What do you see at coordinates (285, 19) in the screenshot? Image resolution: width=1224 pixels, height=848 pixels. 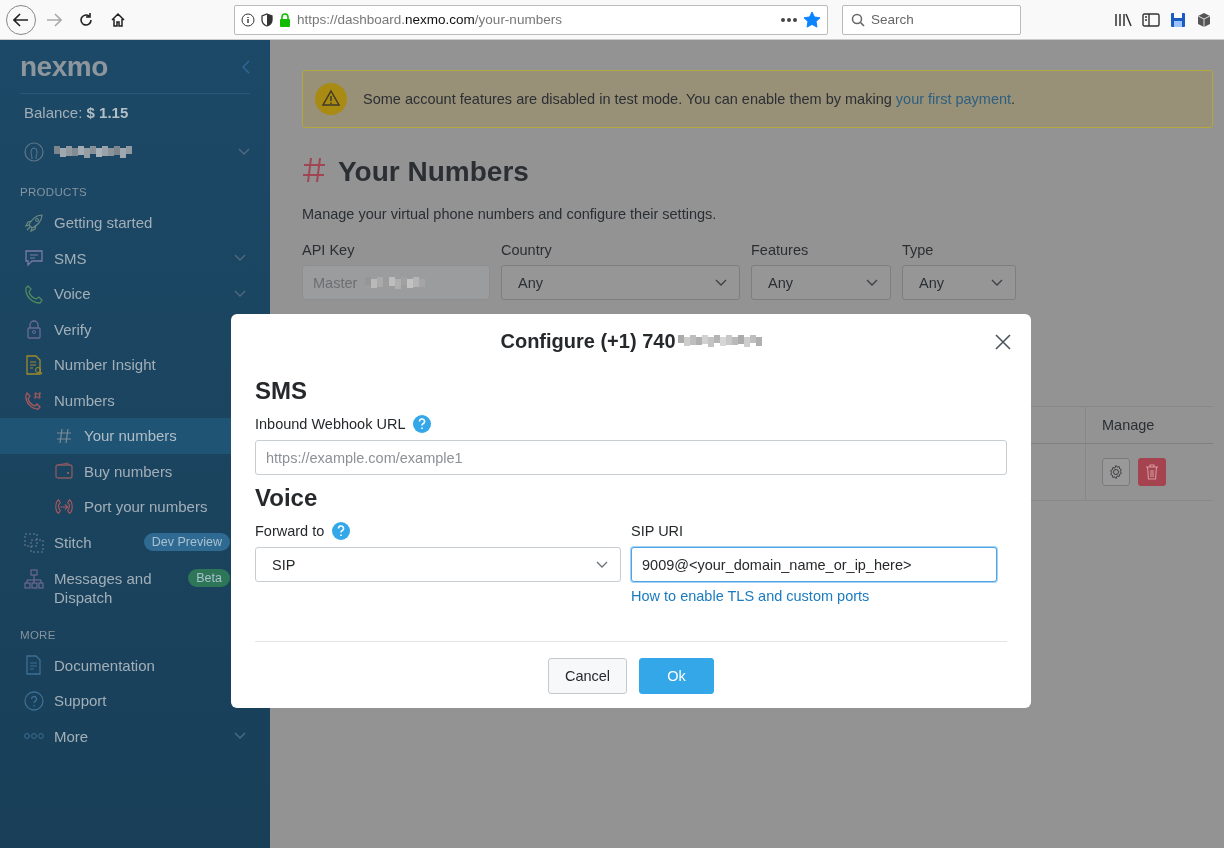 I see `lock-icon` at bounding box center [285, 19].